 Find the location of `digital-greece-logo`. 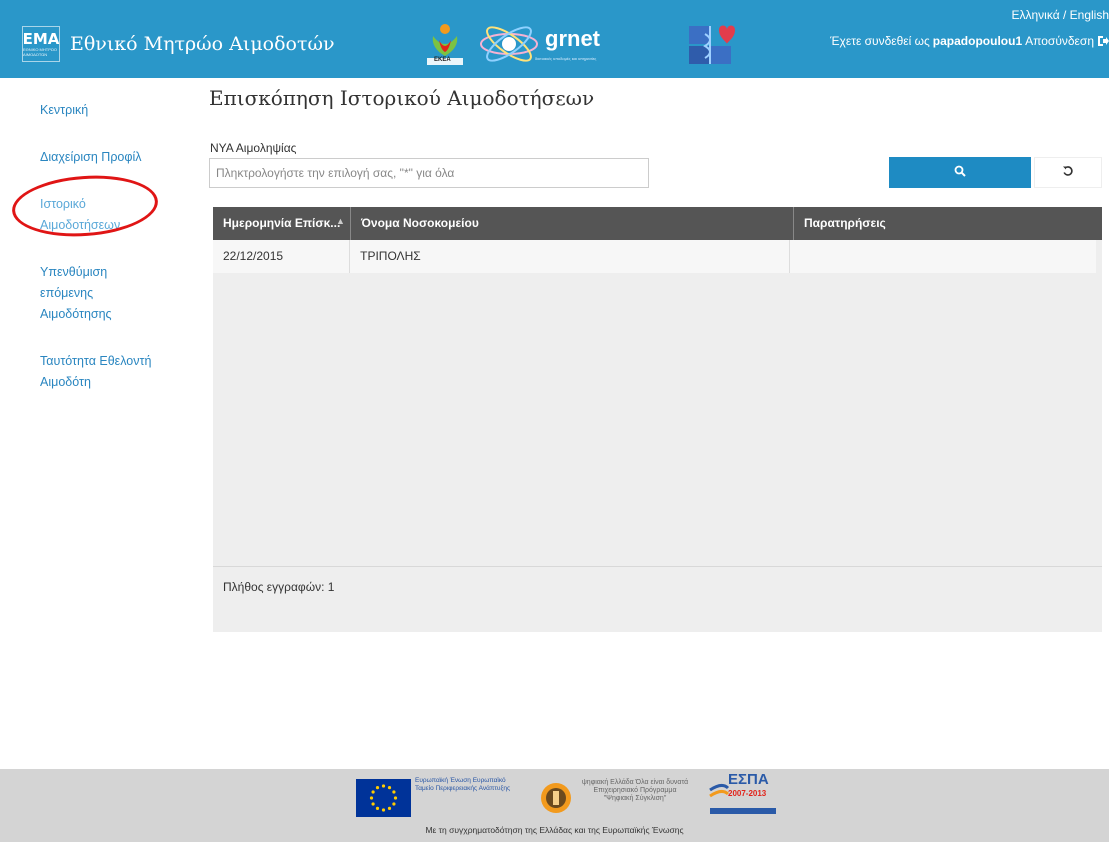

digital-greece-logo is located at coordinates (556, 798).